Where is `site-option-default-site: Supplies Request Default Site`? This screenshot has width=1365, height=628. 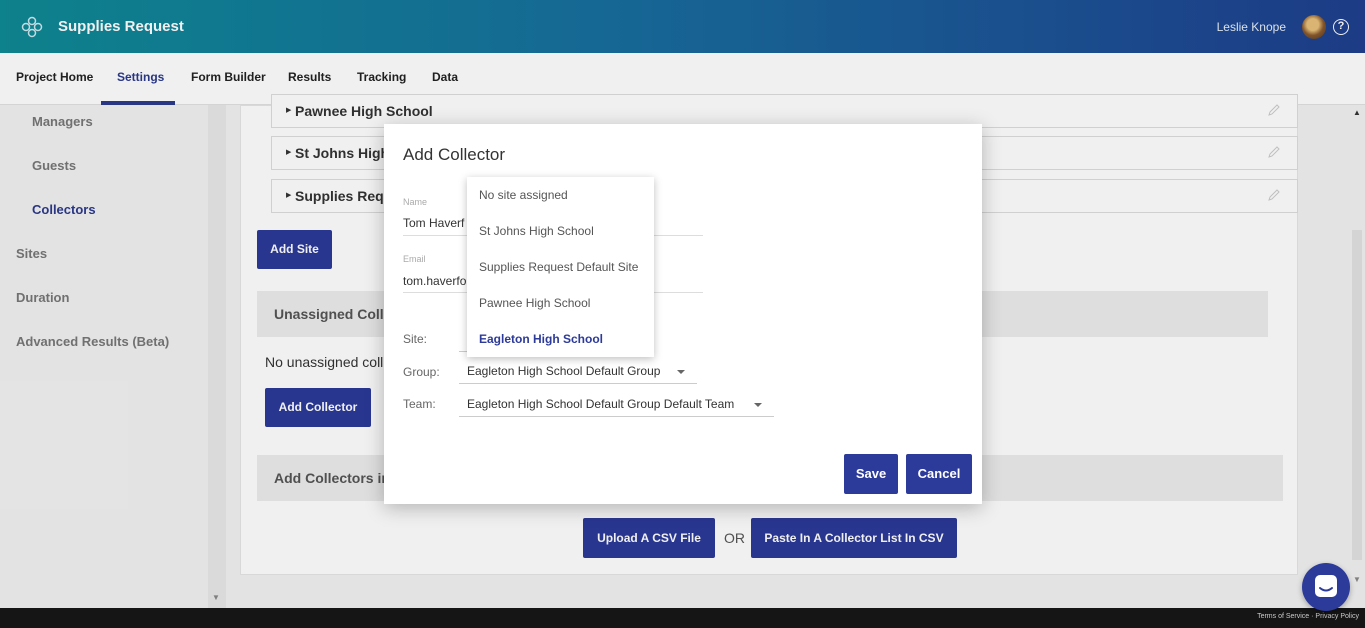
site-option-default-site: Supplies Request Default Site is located at coordinates (558, 267).